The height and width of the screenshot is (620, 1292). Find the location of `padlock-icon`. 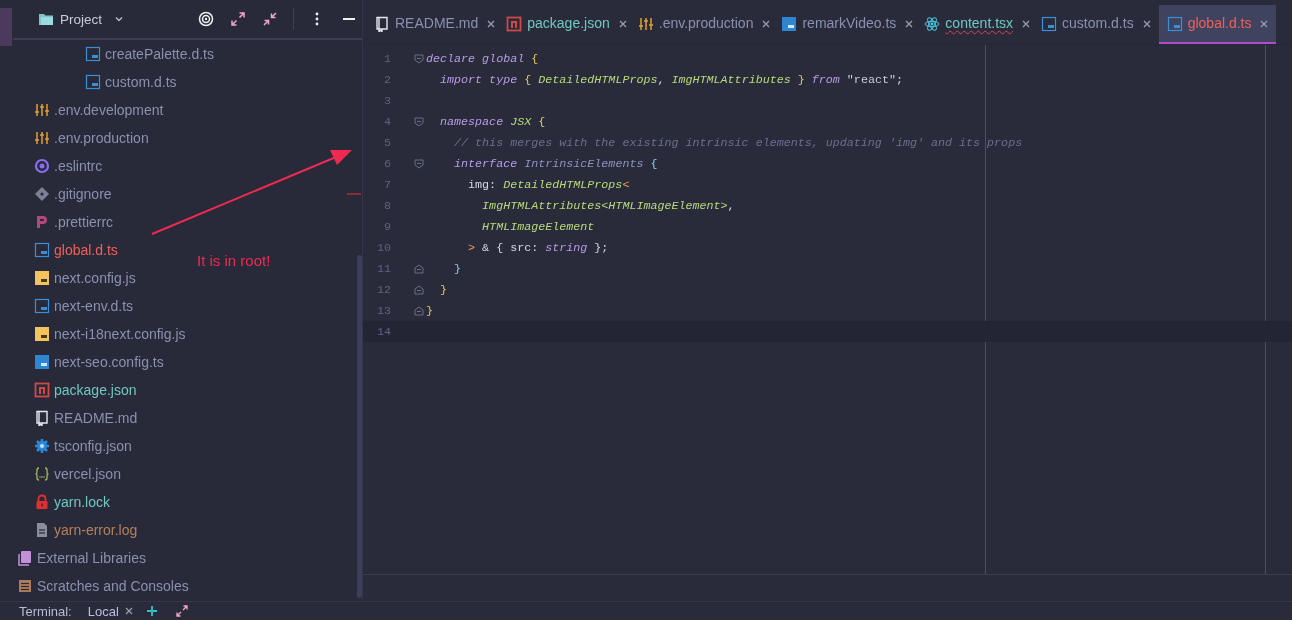

padlock-icon is located at coordinates (42, 502).